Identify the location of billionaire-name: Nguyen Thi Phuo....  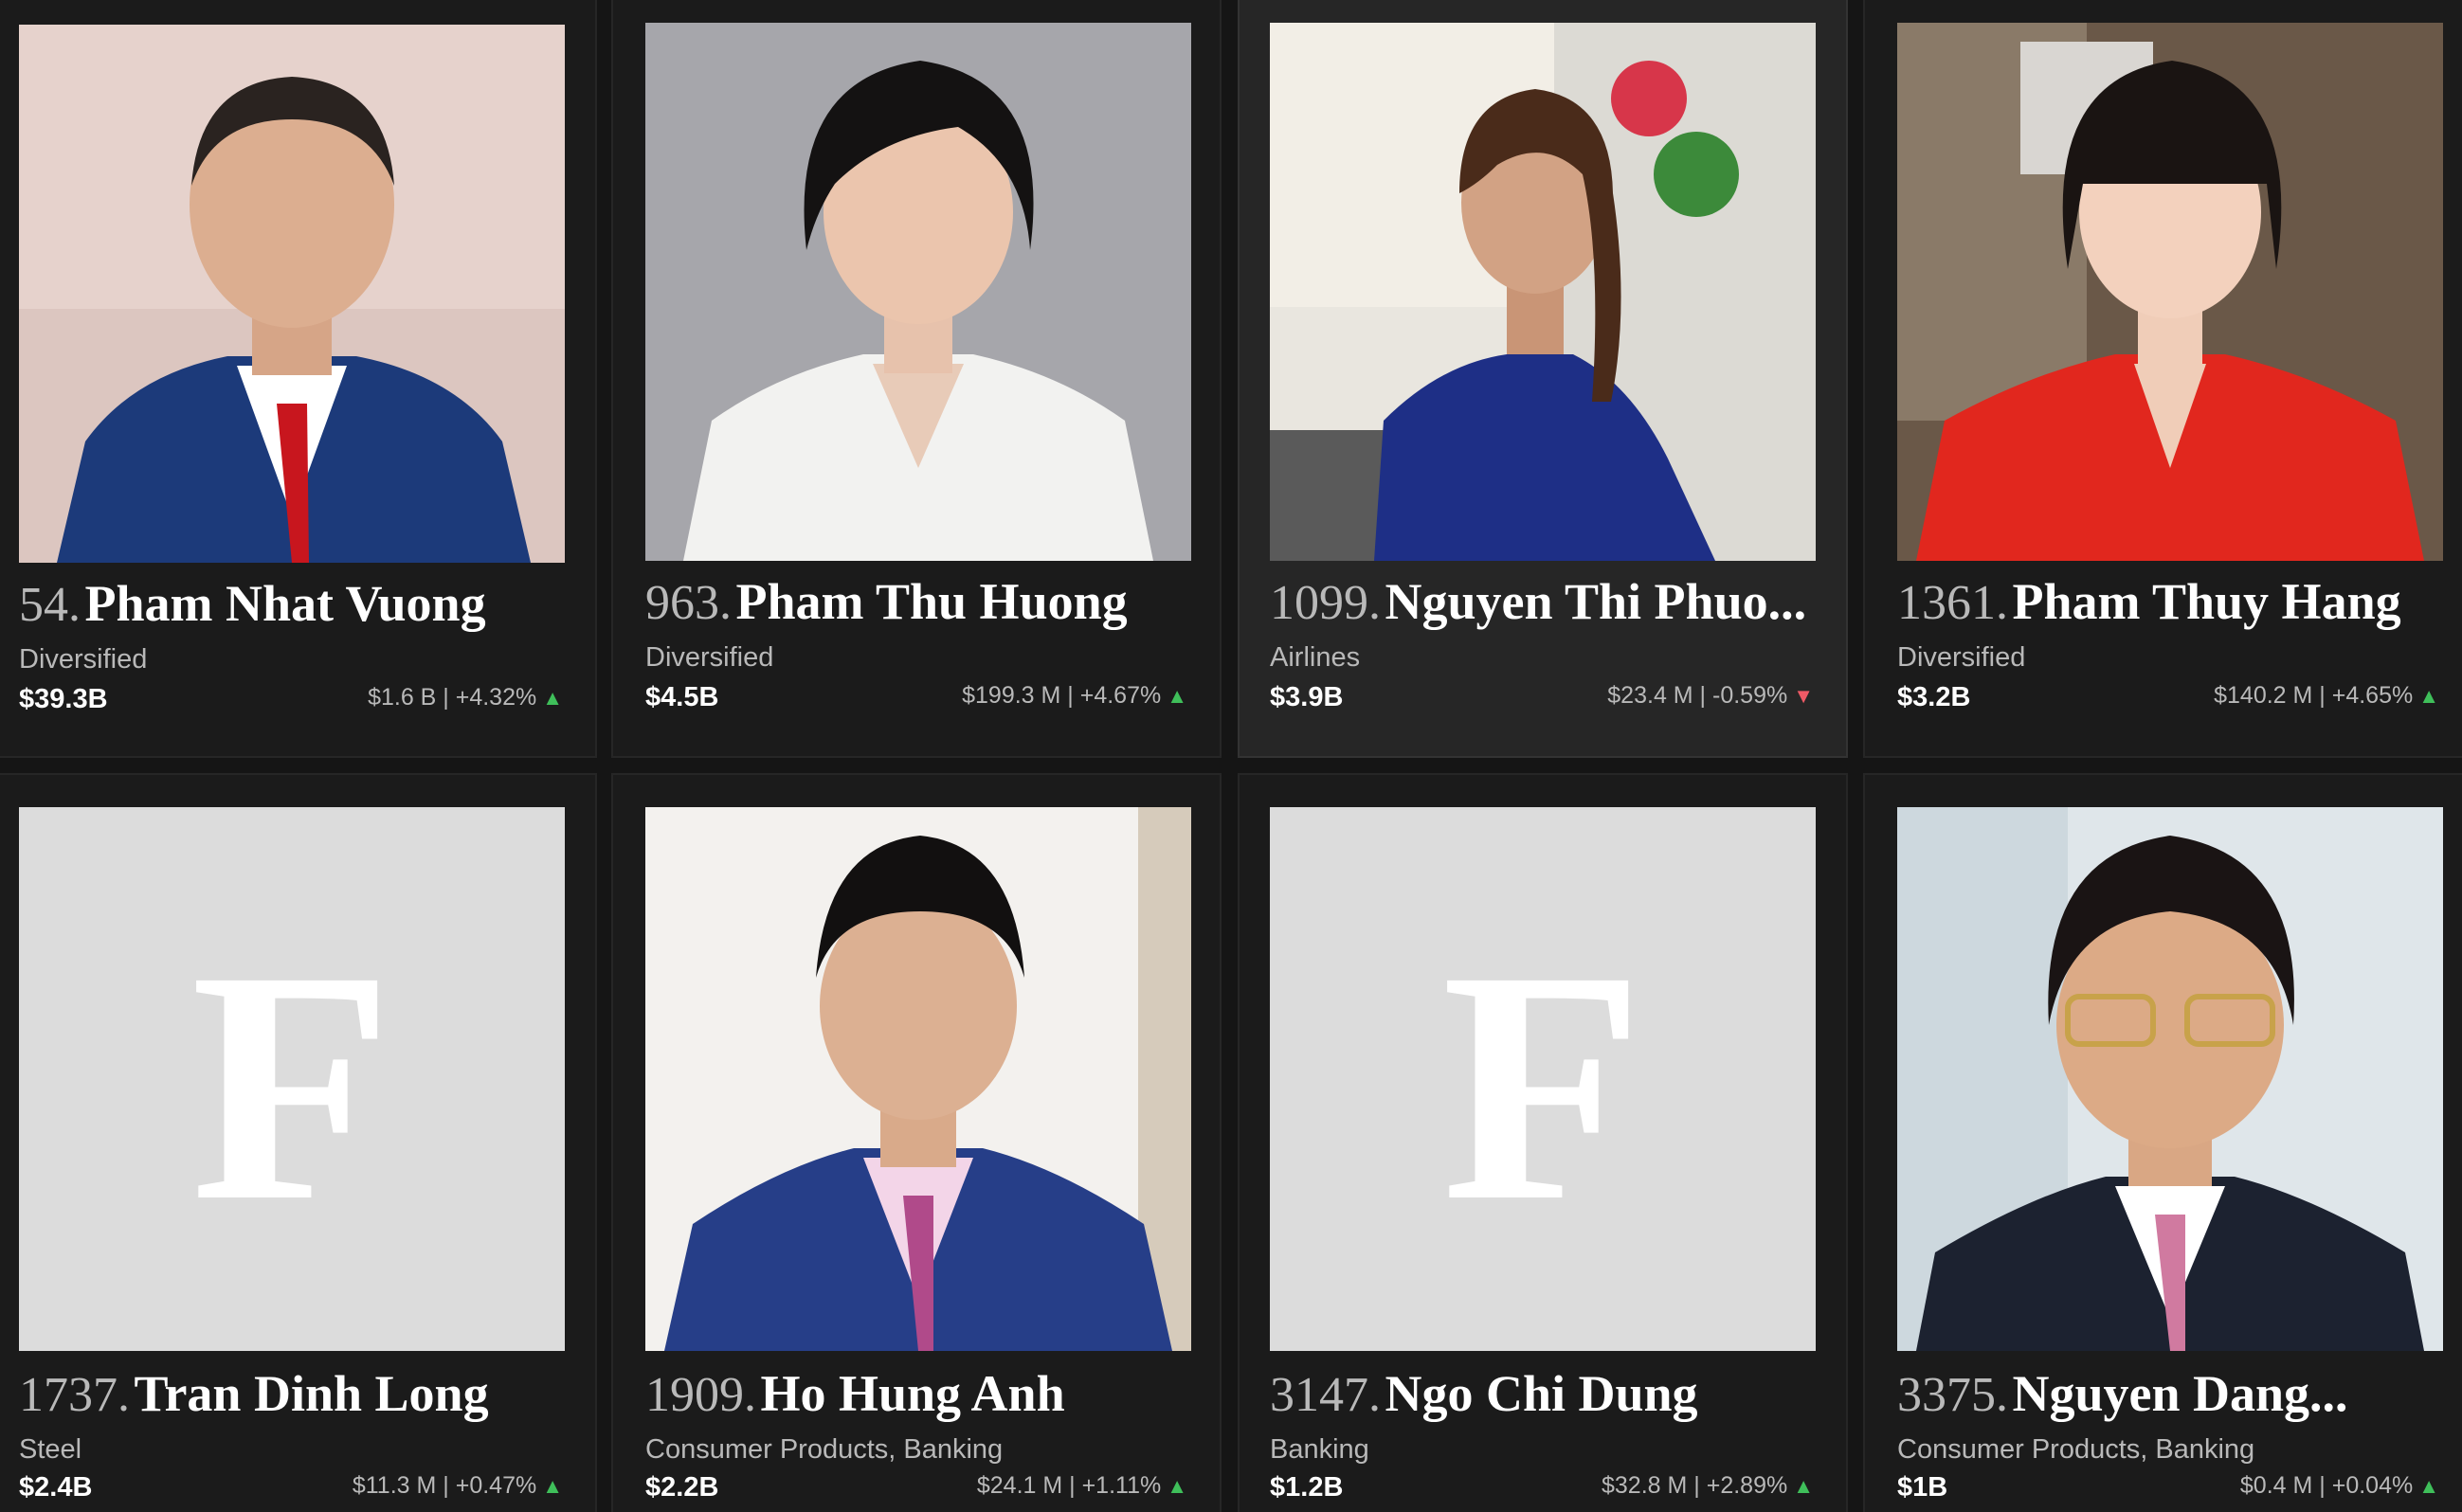
(1596, 603).